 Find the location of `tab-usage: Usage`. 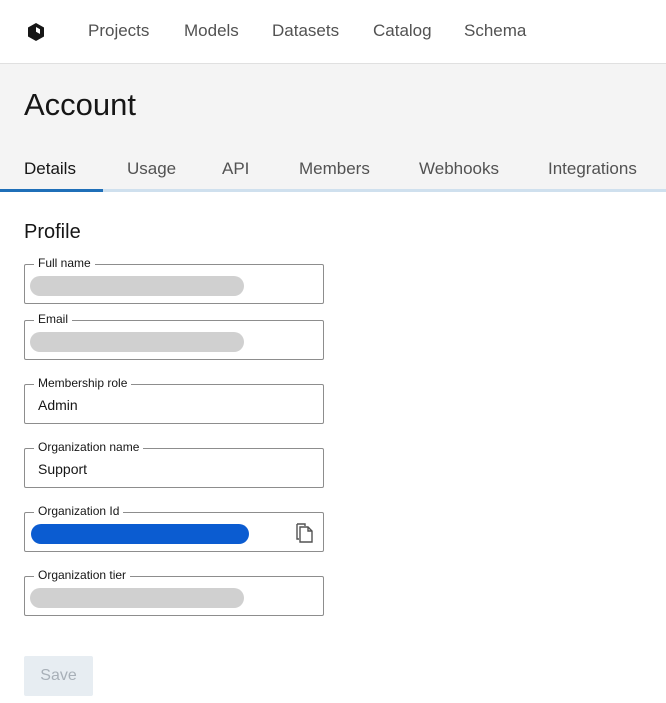

tab-usage: Usage is located at coordinates (151, 169).